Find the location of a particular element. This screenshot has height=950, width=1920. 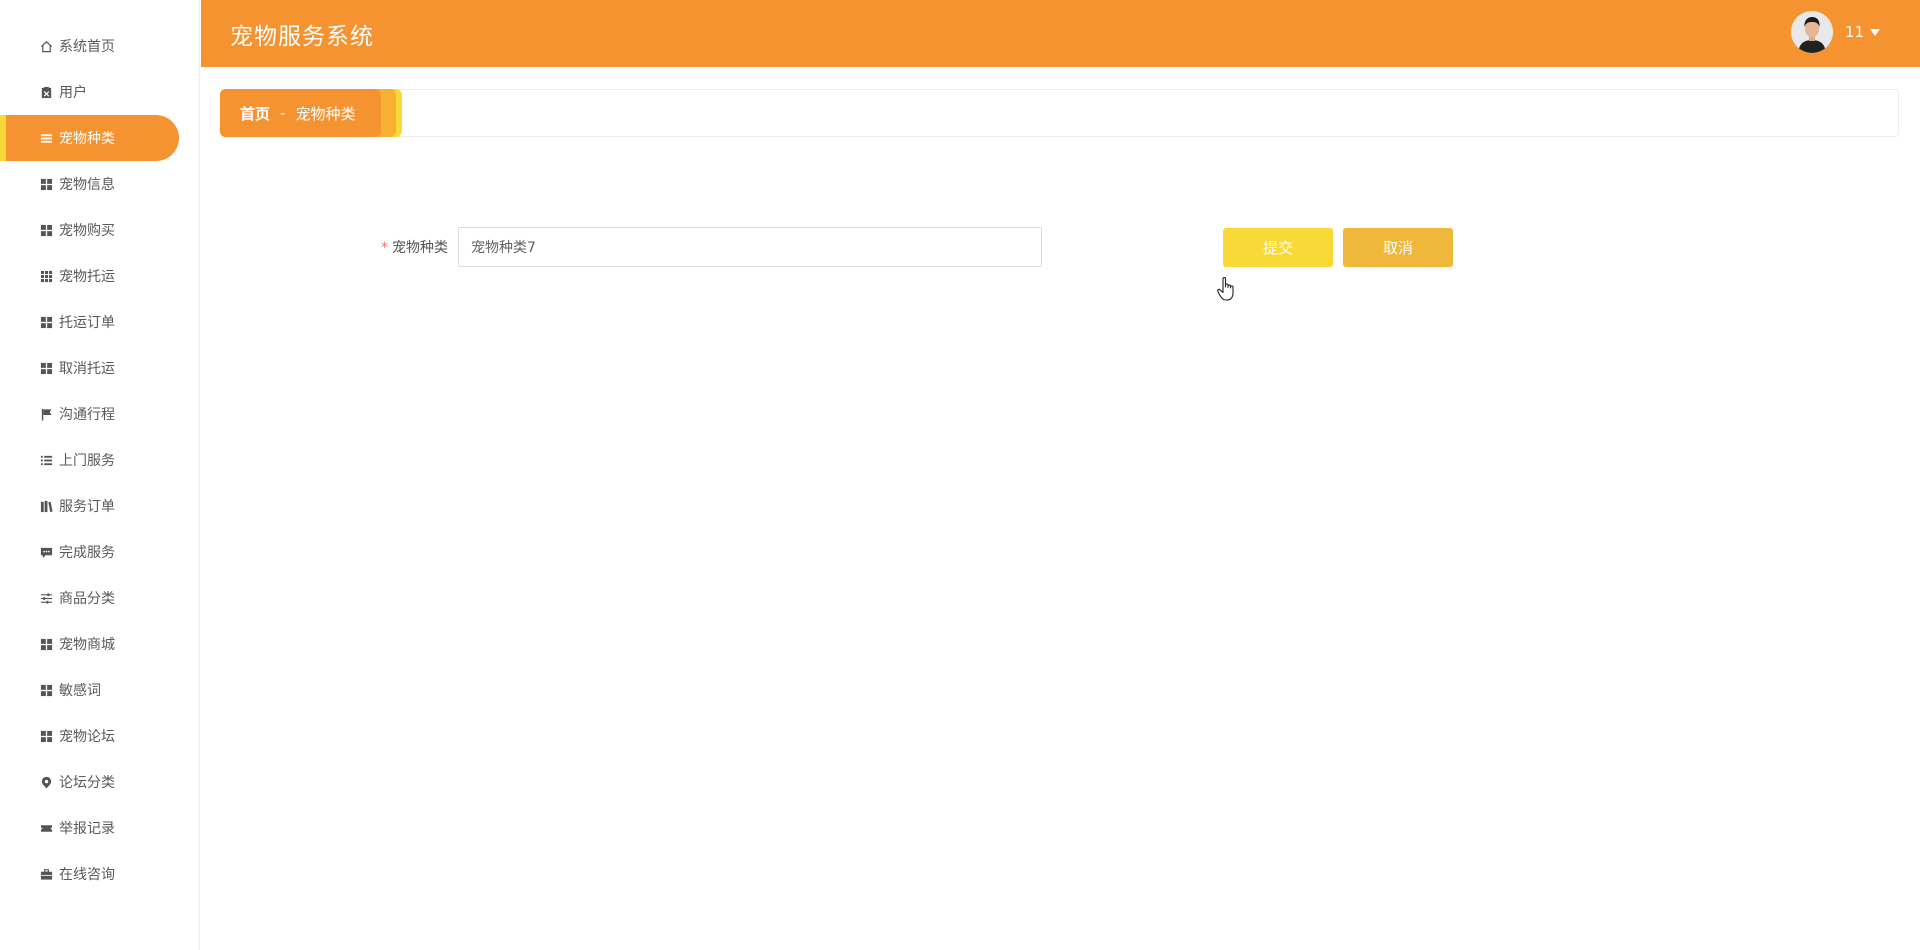

breadcrumb-bar: 首页 - 宠物种类 is located at coordinates (1059, 113).